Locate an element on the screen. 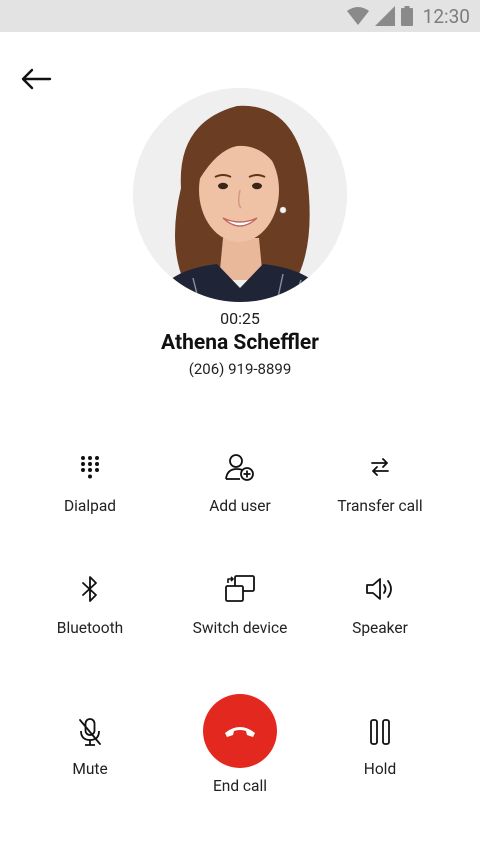  hang-up-icon is located at coordinates (240, 732).